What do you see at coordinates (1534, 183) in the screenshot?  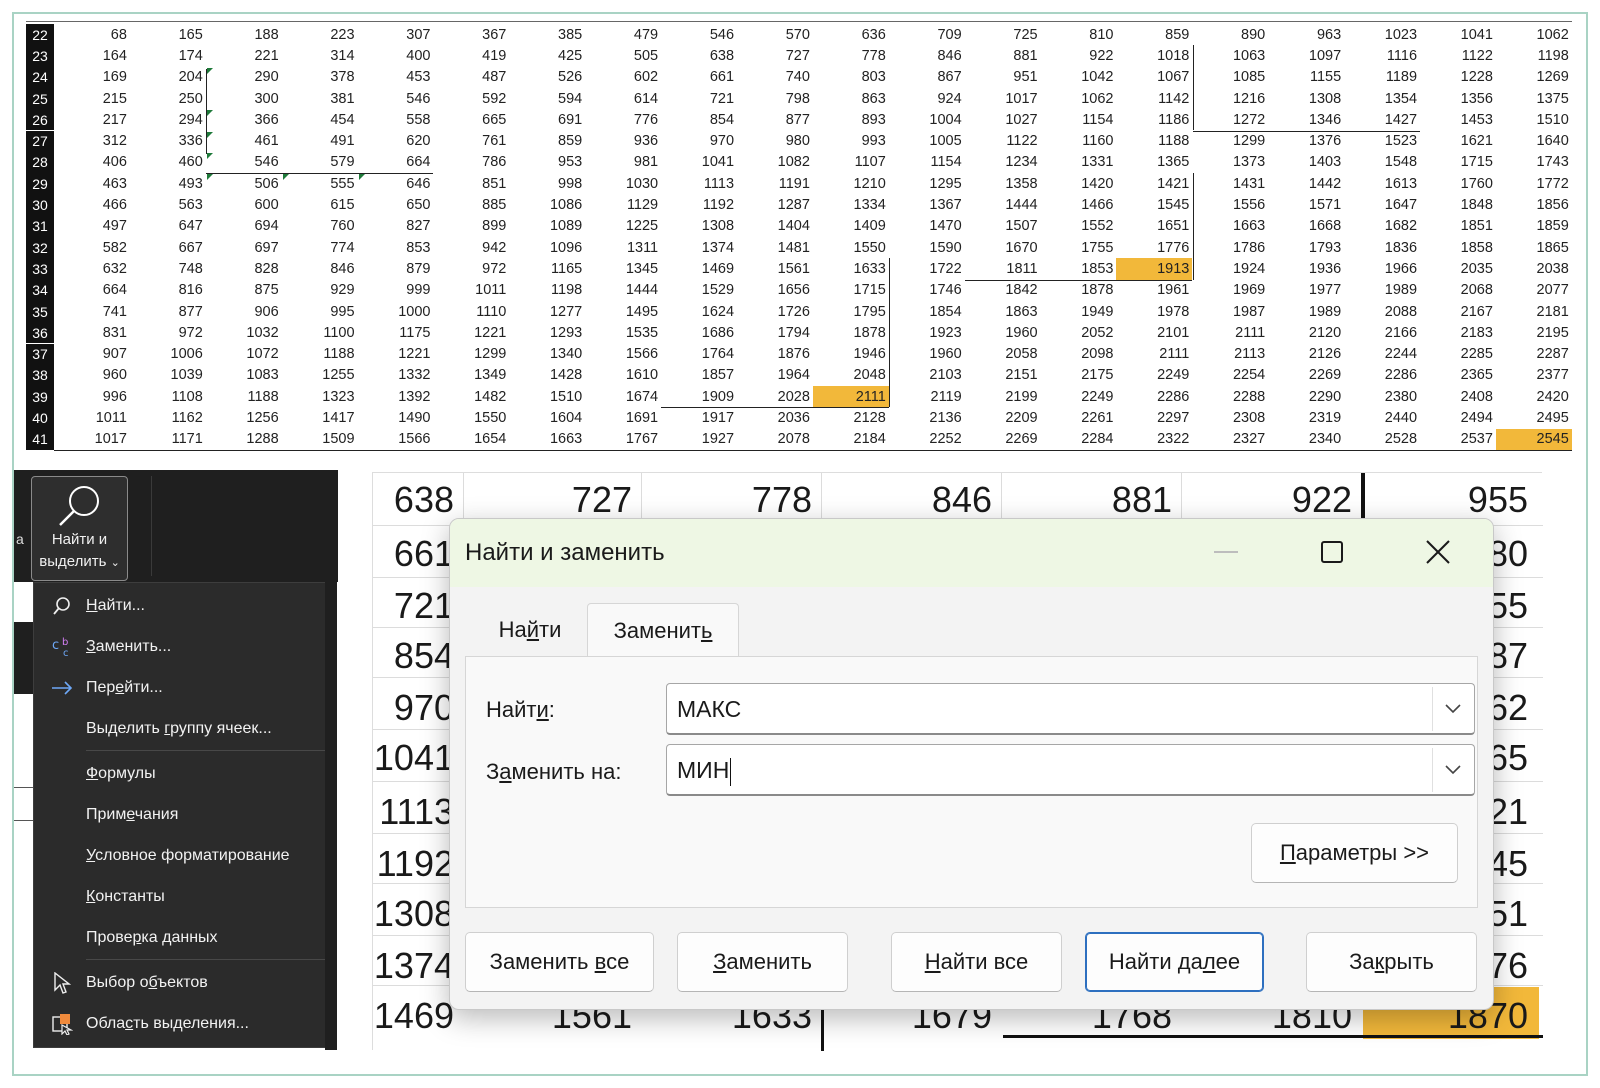 I see `cell: 1772` at bounding box center [1534, 183].